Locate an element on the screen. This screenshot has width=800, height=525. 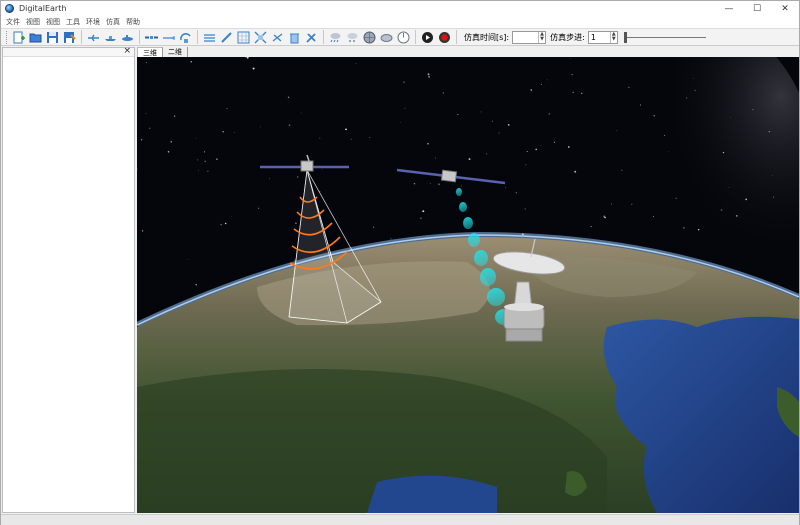
aircraft-icon is located at coordinates (93, 37).